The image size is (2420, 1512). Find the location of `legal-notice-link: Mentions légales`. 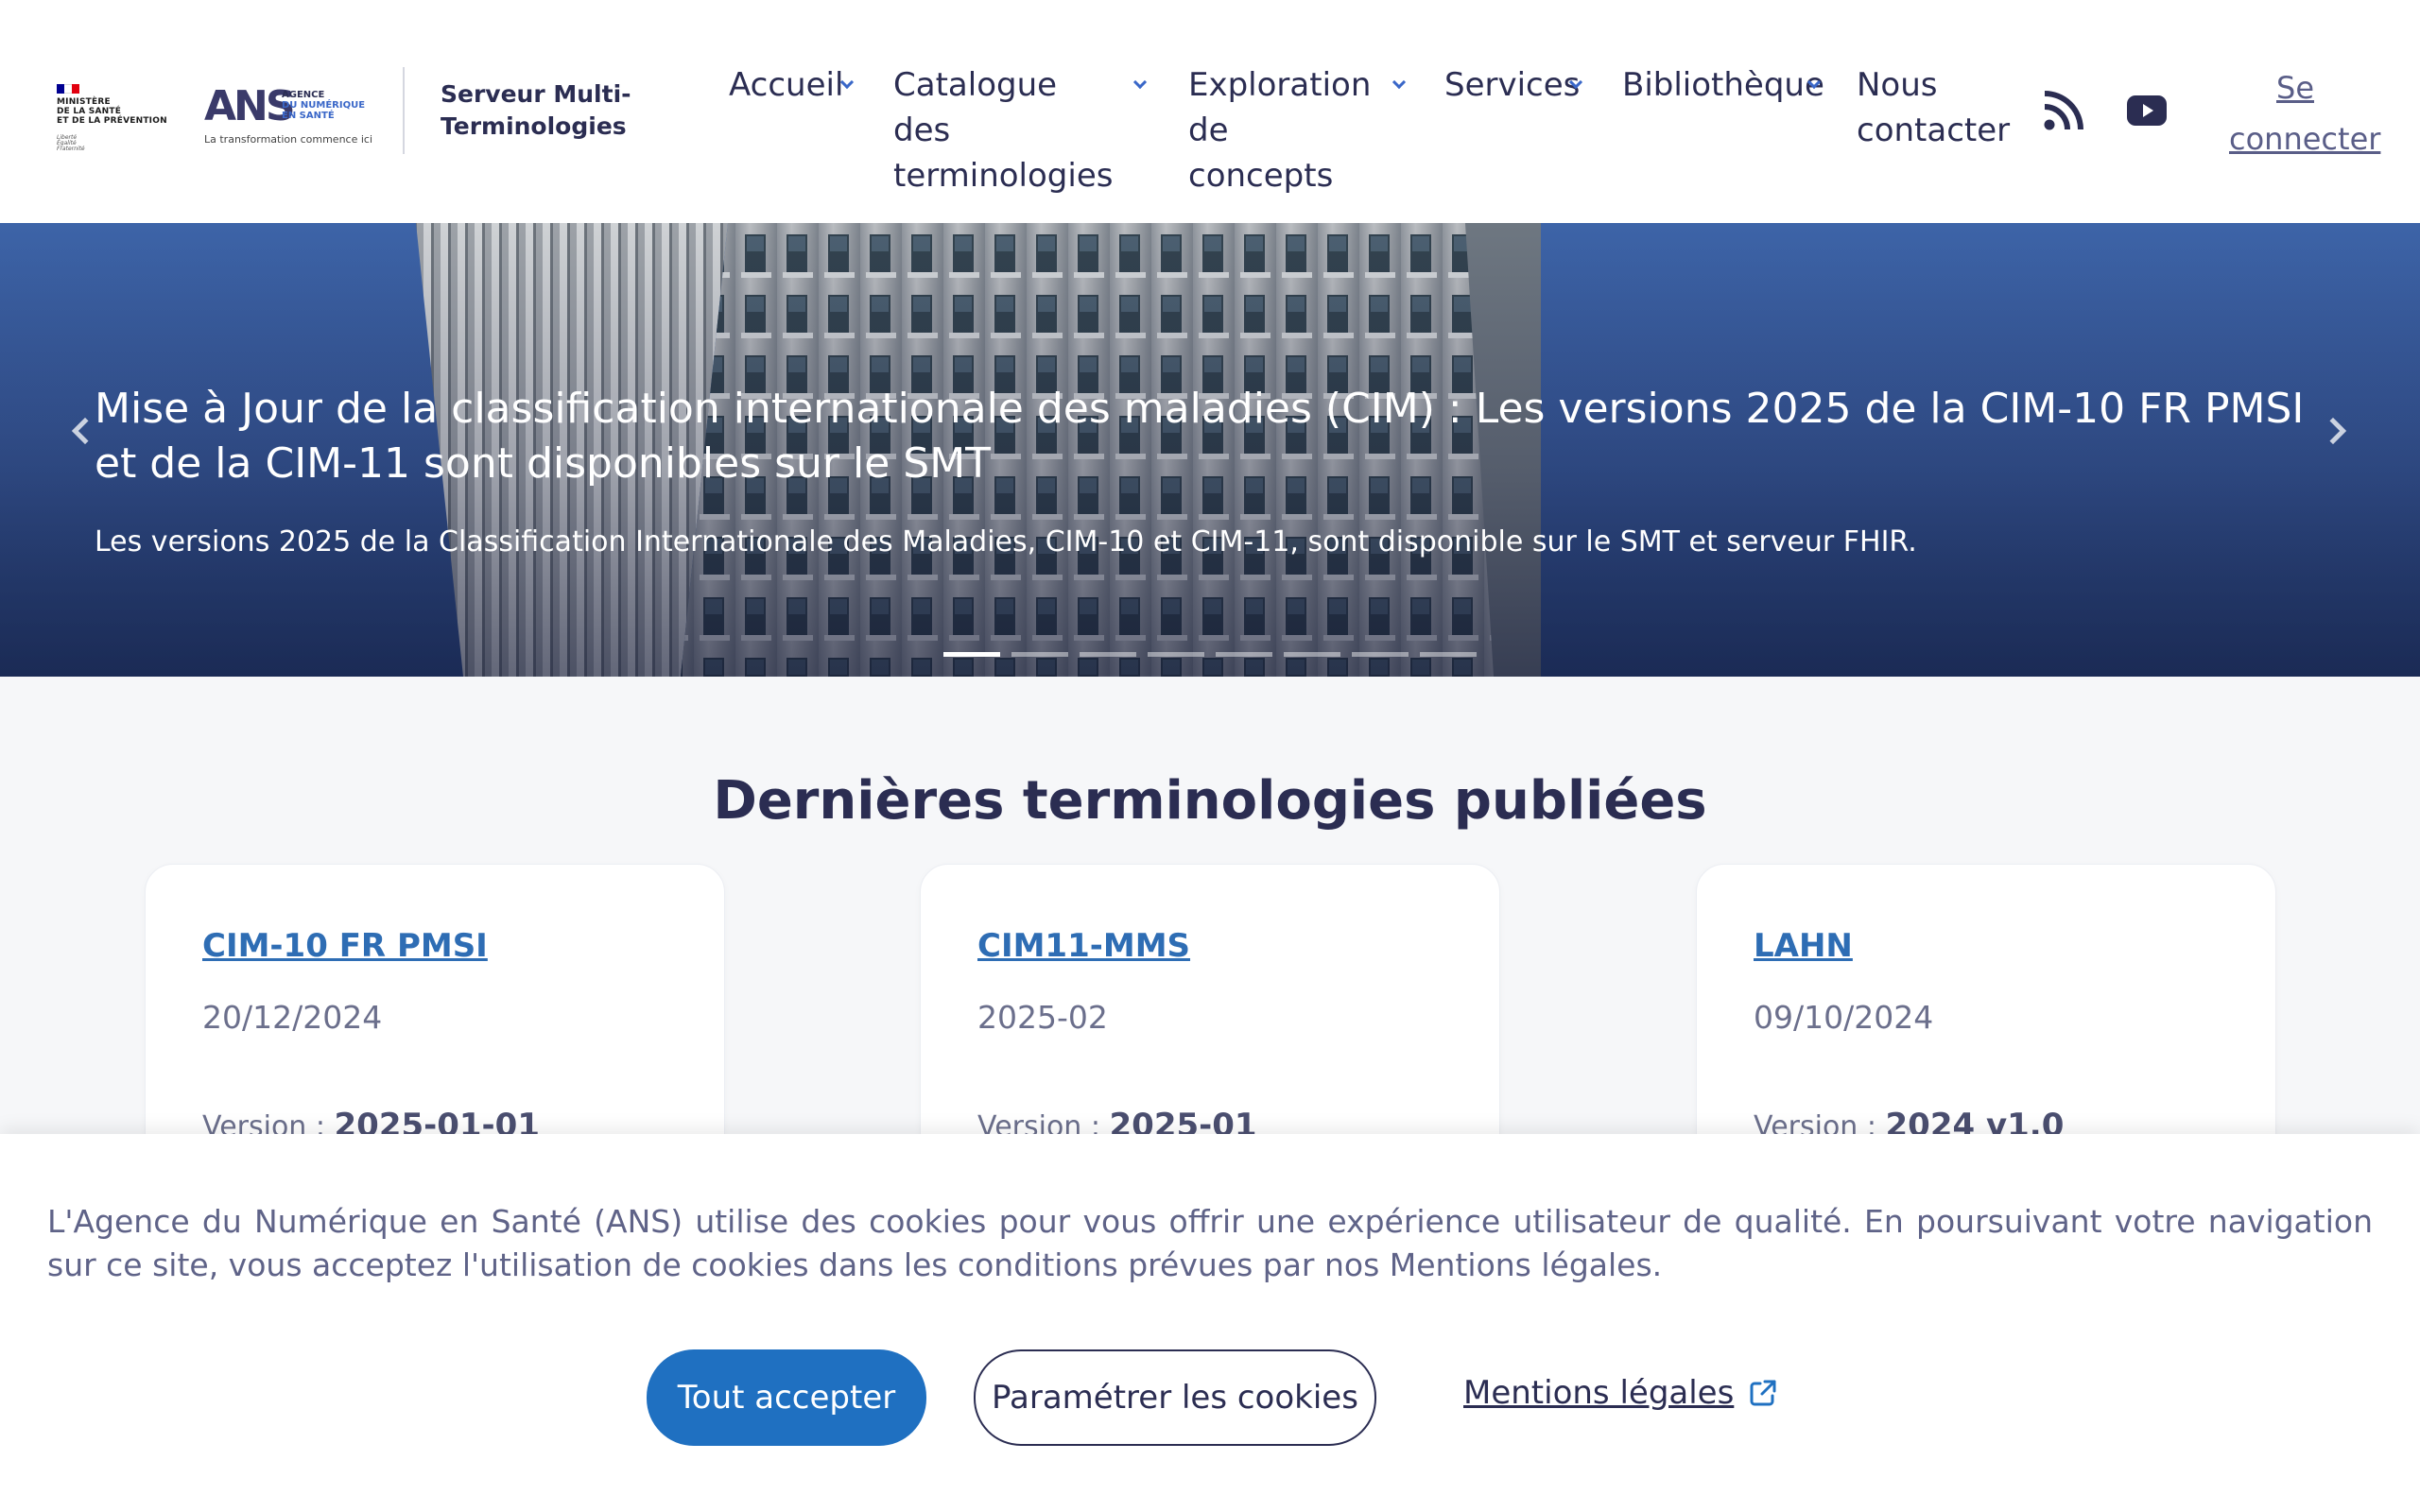

legal-notice-link: Mentions légales is located at coordinates (1620, 1393).